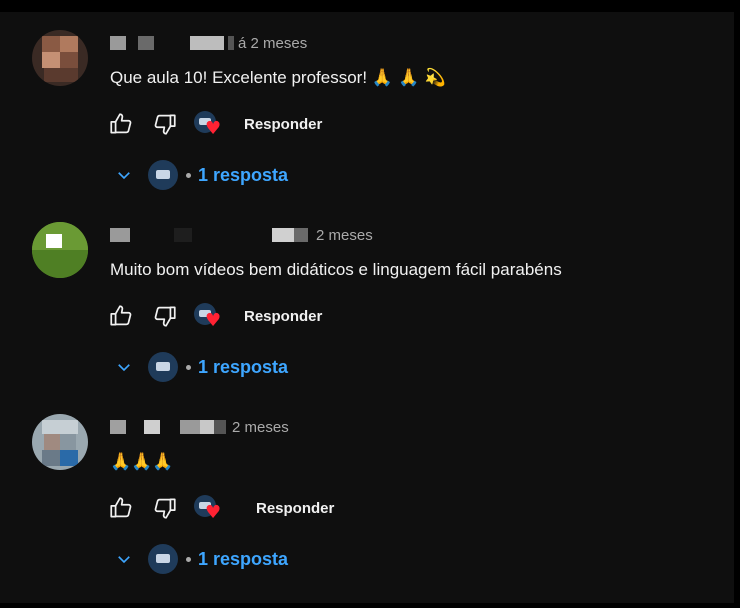 The image size is (740, 608). I want to click on comment-timestamp: á 2 meses, so click(272, 43).